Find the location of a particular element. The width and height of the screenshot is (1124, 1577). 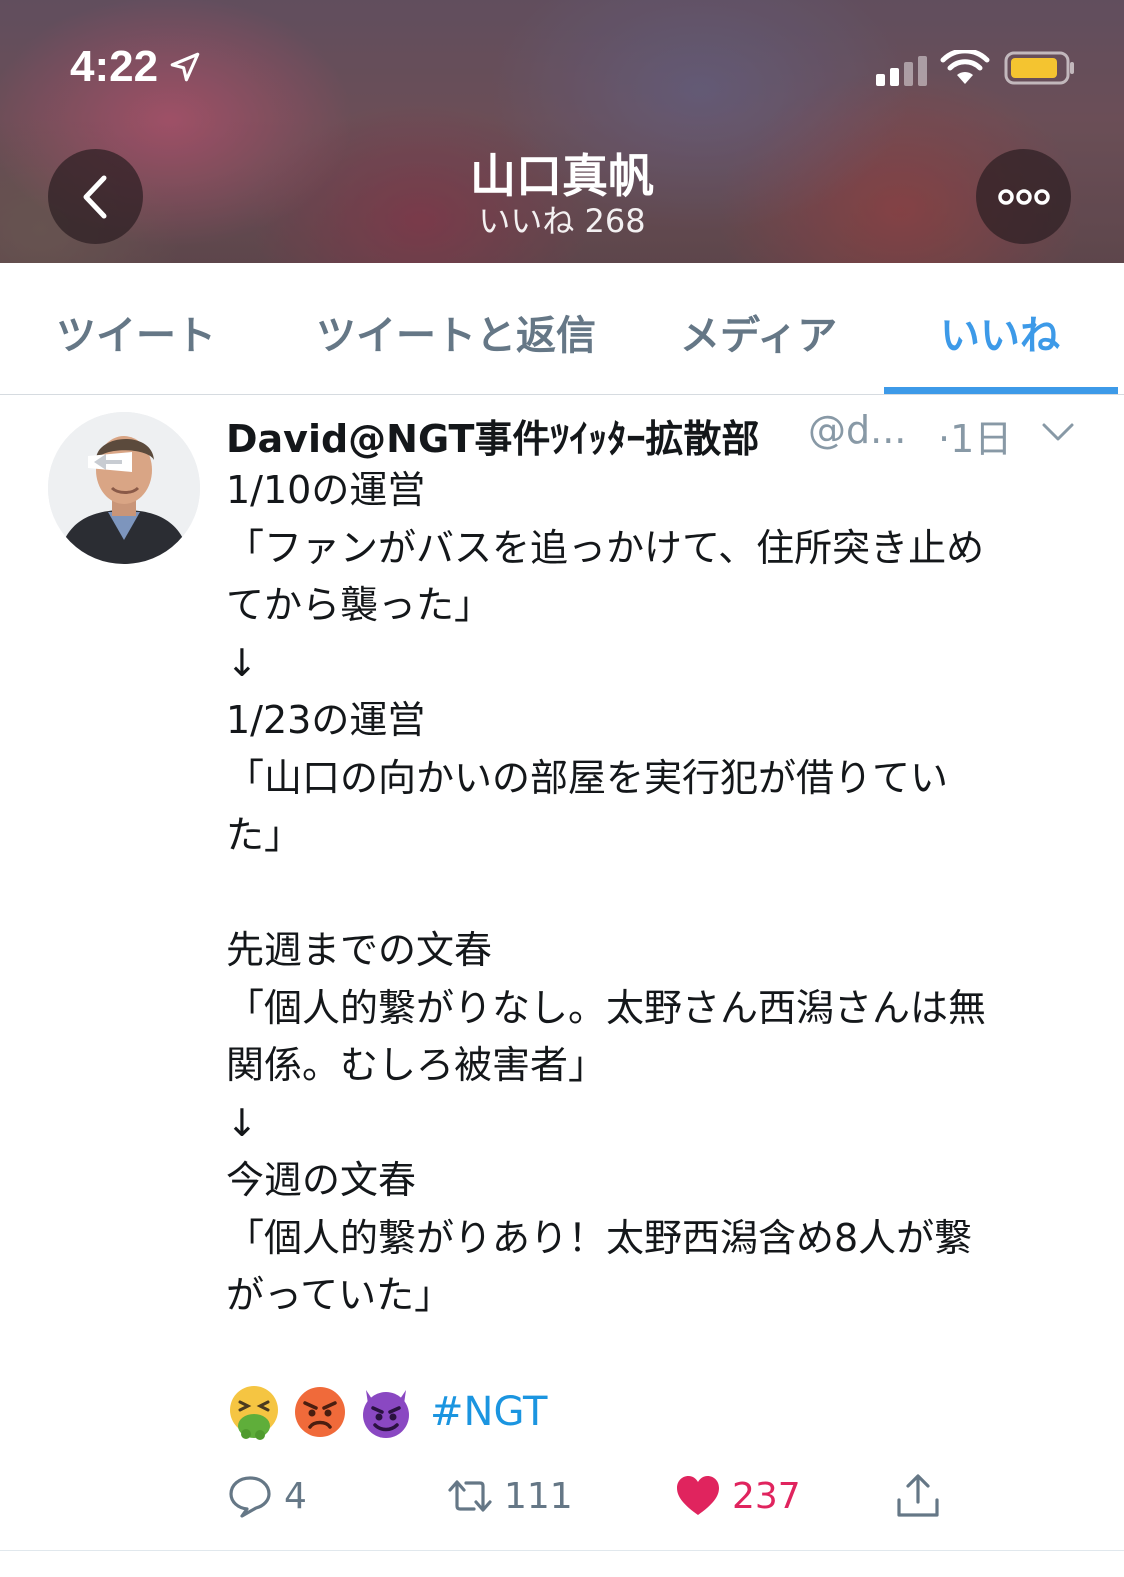

status-time-text: 4:22 is located at coordinates (114, 66).